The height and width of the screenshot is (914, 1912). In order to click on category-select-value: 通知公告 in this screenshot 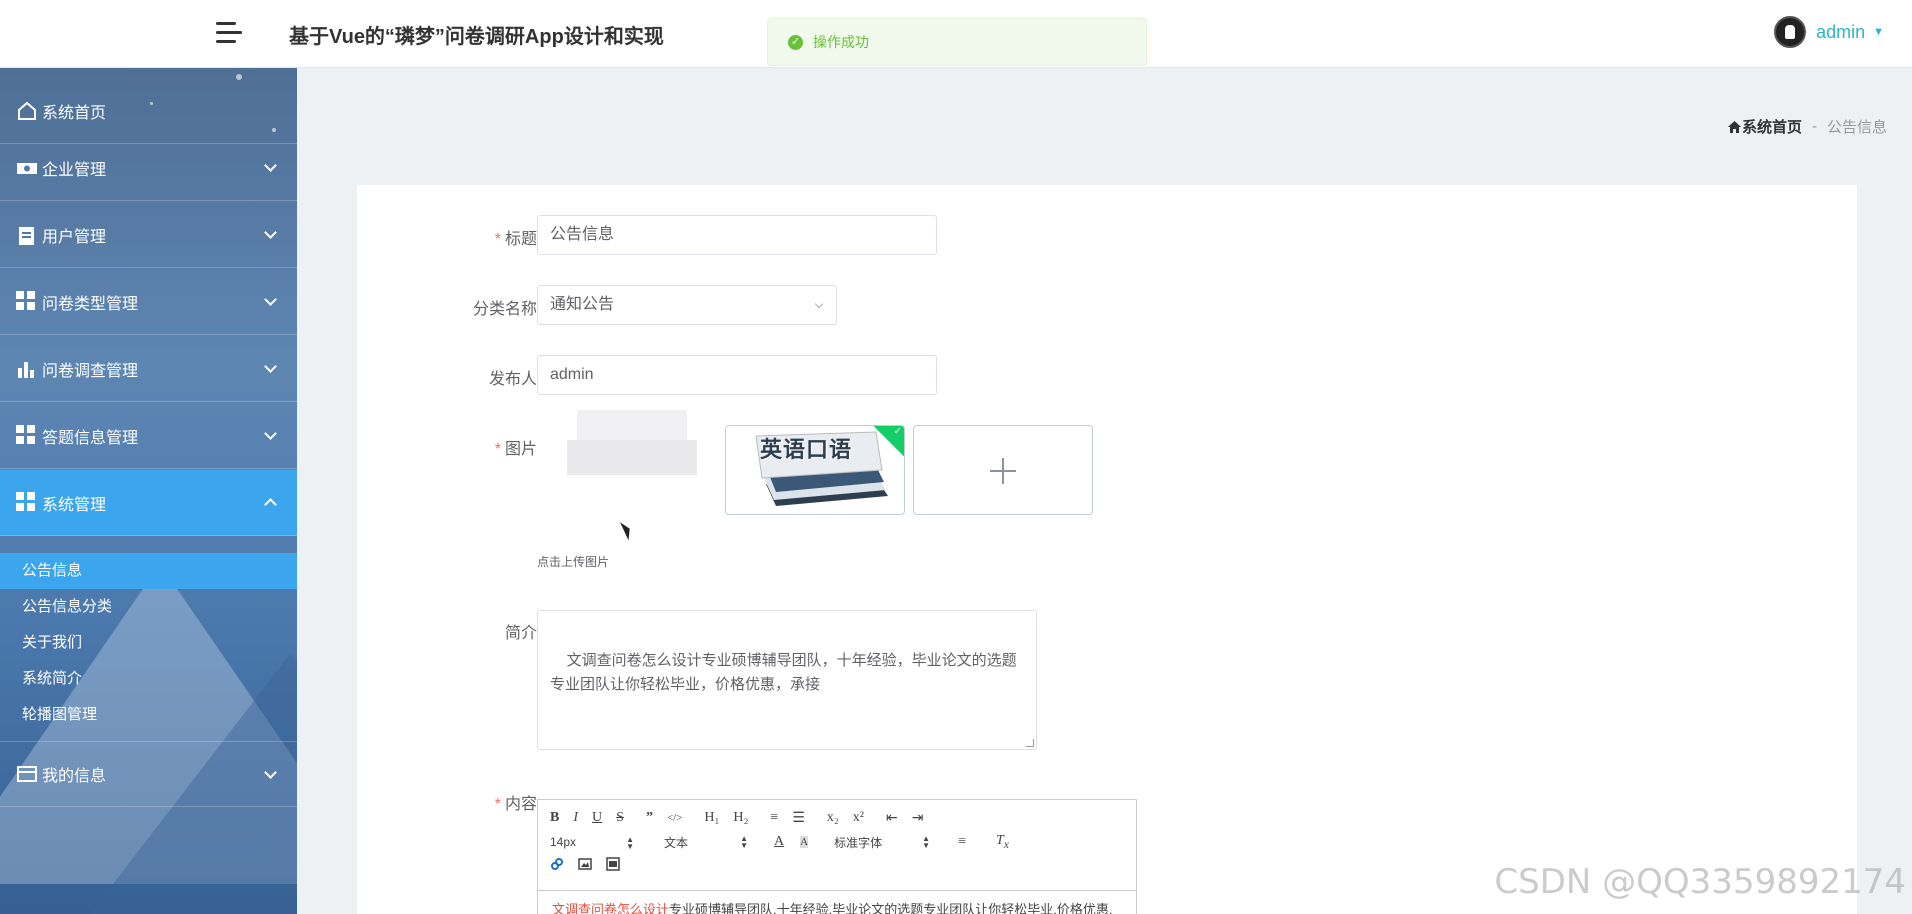, I will do `click(582, 304)`.